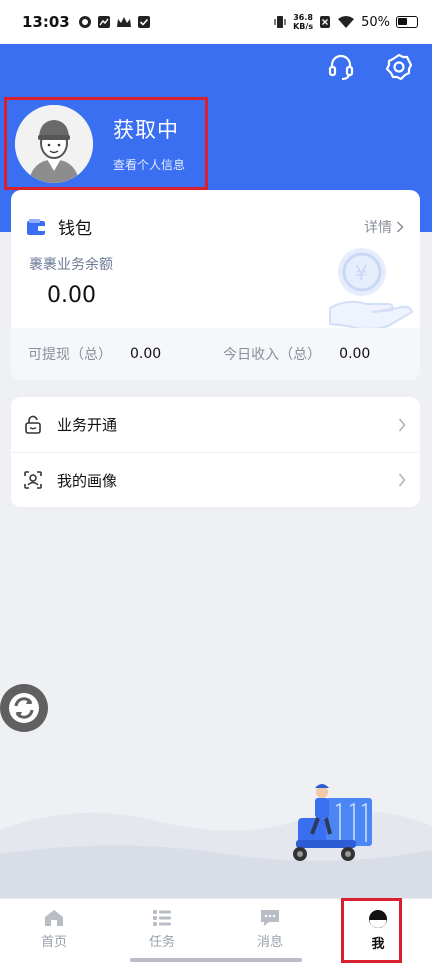 Image resolution: width=432 pixels, height=964 pixels. Describe the element at coordinates (216, 960) in the screenshot. I see `home-indicator` at that location.